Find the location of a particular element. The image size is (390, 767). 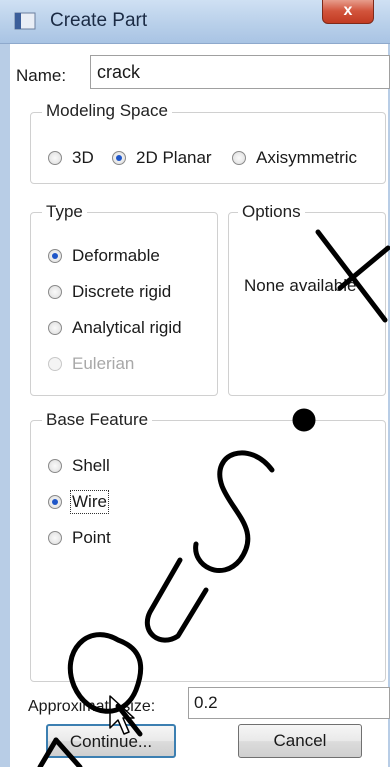

close-button: x is located at coordinates (348, 12).